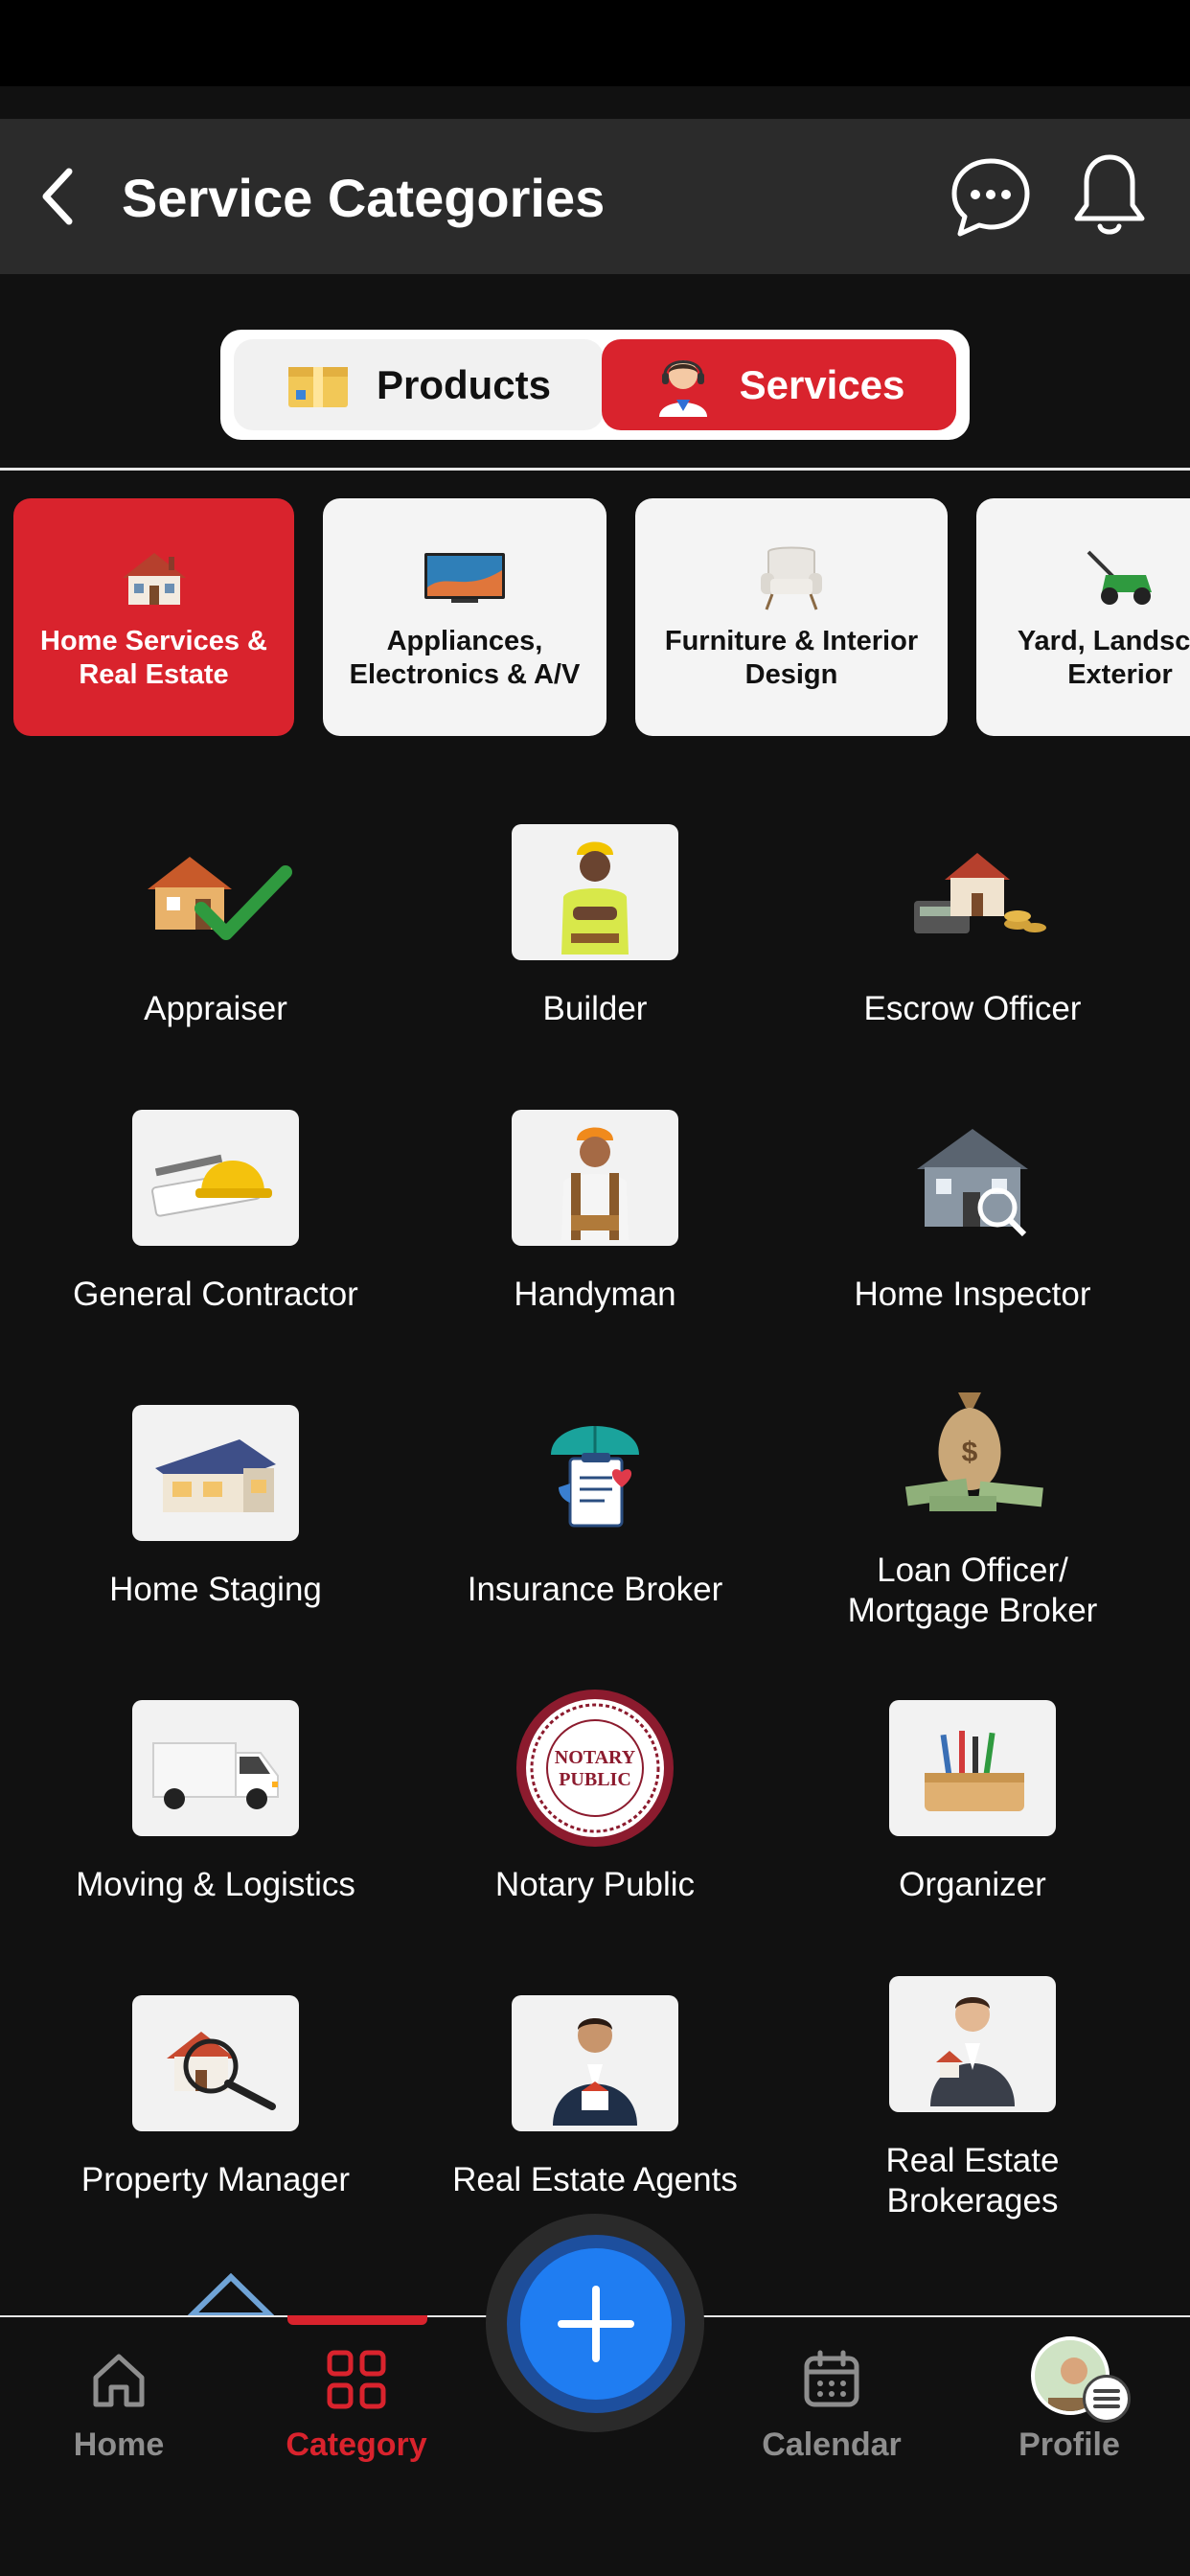 Image resolution: width=1190 pixels, height=2576 pixels. Describe the element at coordinates (973, 2044) in the screenshot. I see `broker-icon` at that location.